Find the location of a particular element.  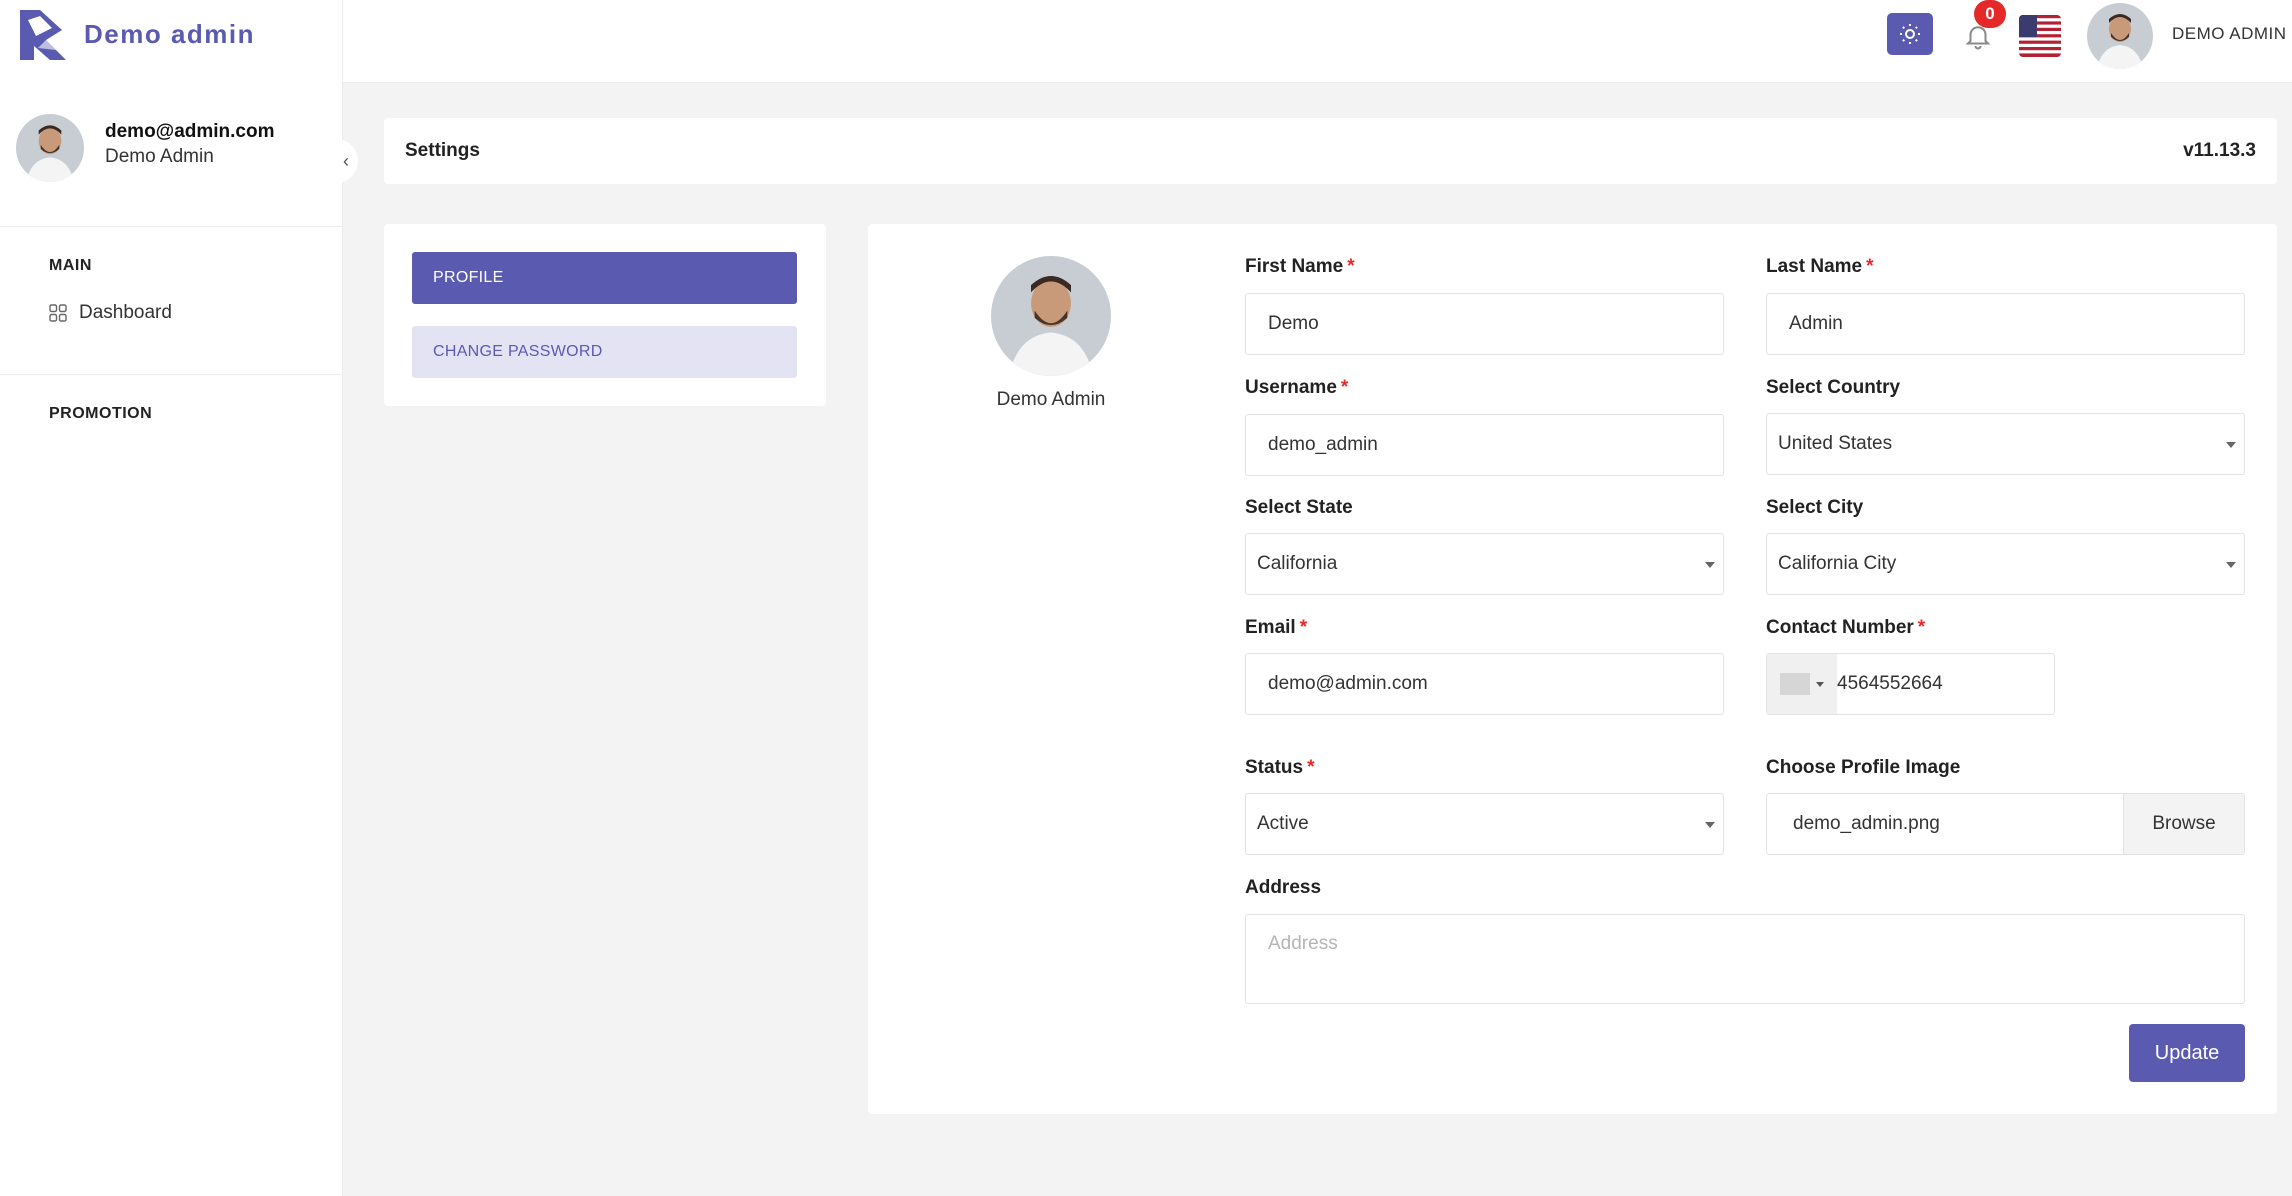

sidebar-section-main: MAIN is located at coordinates (70, 265).